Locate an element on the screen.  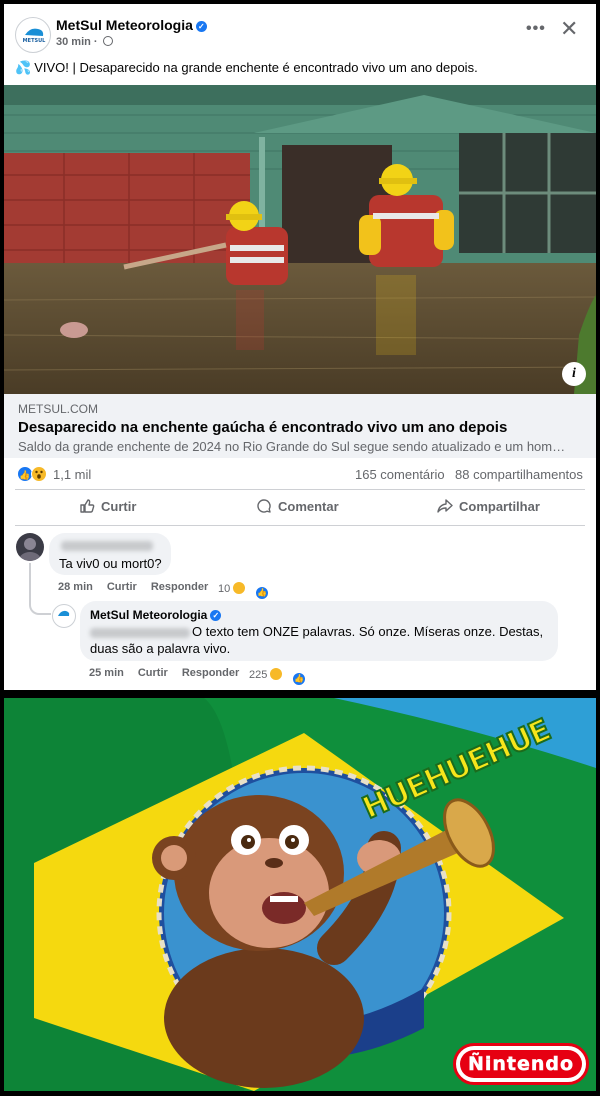
comment-button: Comentar is located at coordinates (297, 506).